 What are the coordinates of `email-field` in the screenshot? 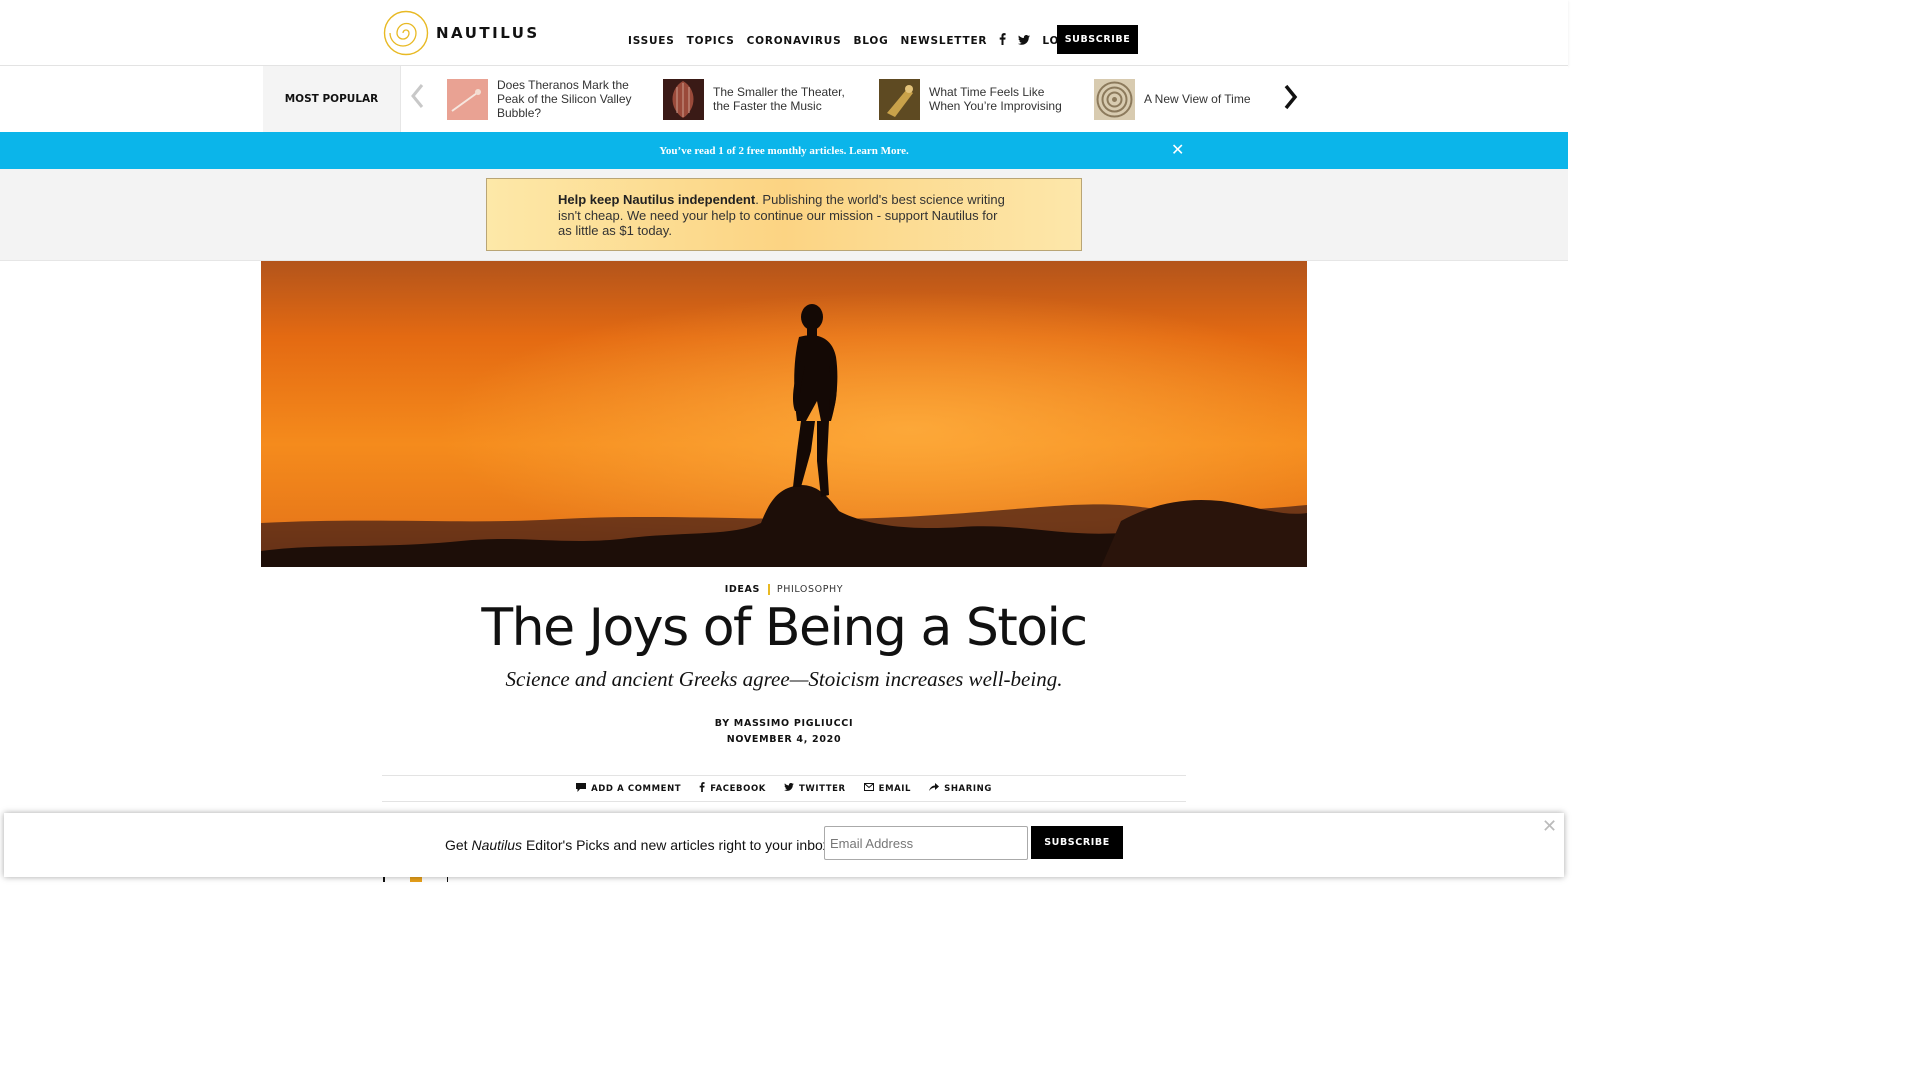 It's located at (926, 843).